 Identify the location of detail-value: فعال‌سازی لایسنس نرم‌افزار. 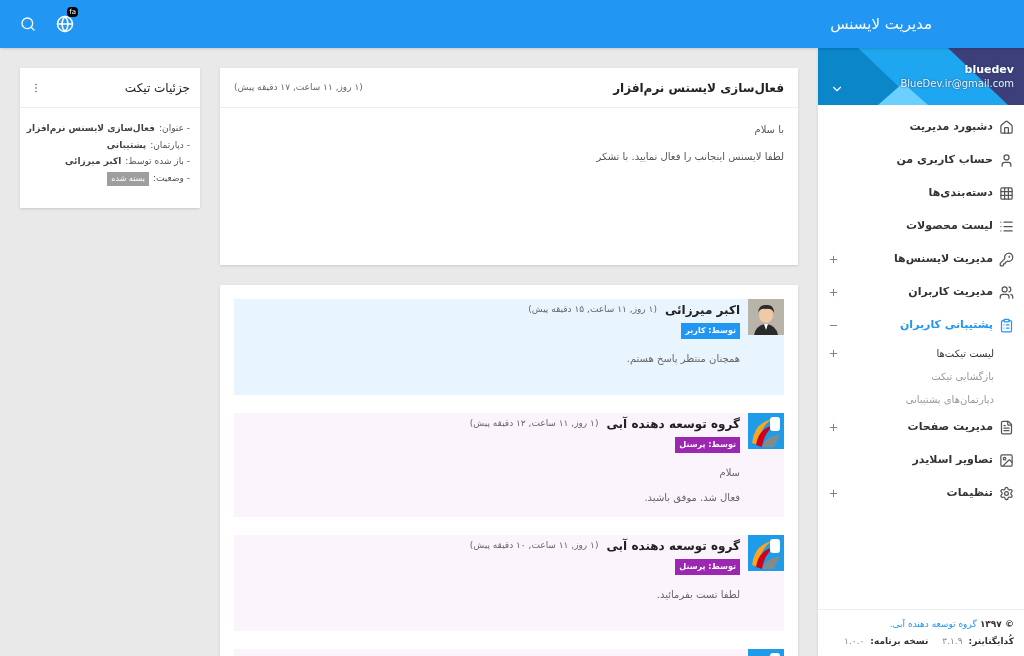
(90, 129).